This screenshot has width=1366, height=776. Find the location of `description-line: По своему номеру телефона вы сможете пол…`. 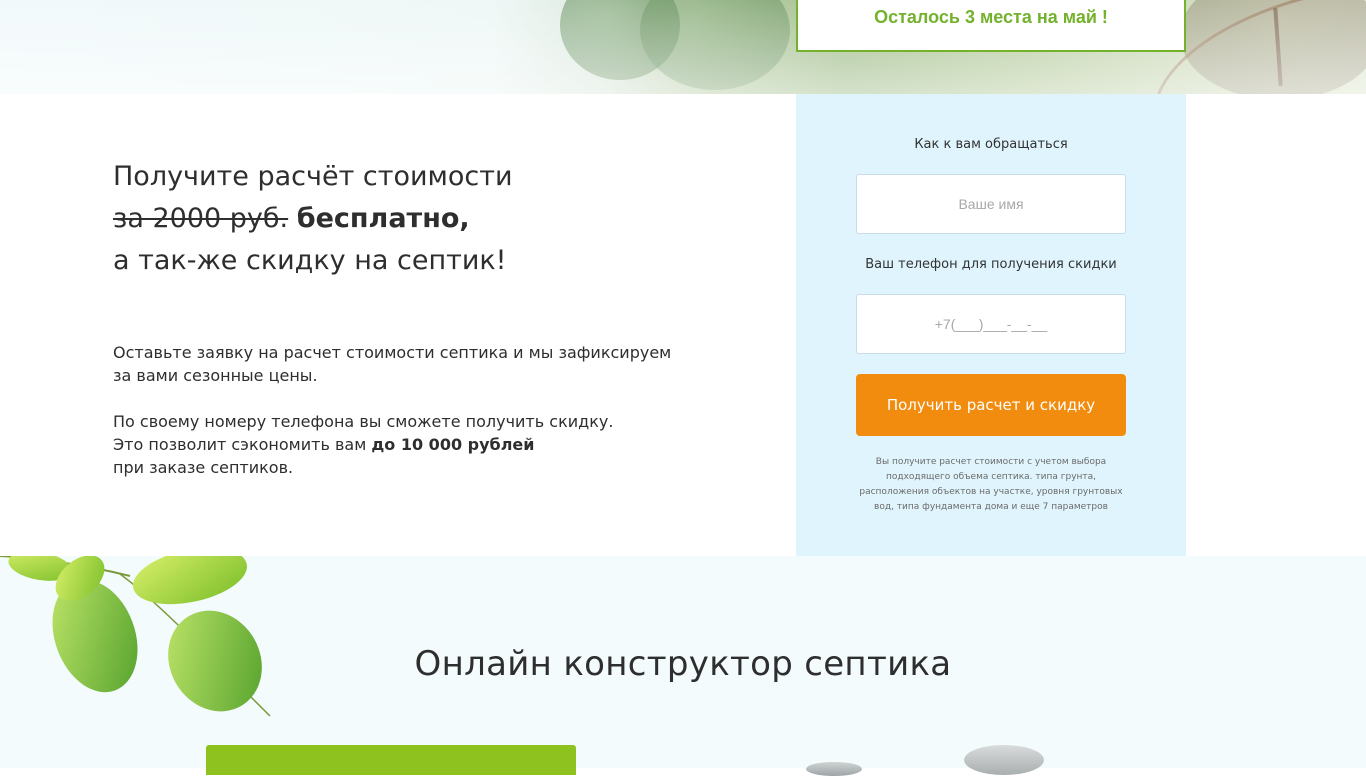

description-line: По своему номеру телефона вы сможете пол… is located at coordinates (363, 421).